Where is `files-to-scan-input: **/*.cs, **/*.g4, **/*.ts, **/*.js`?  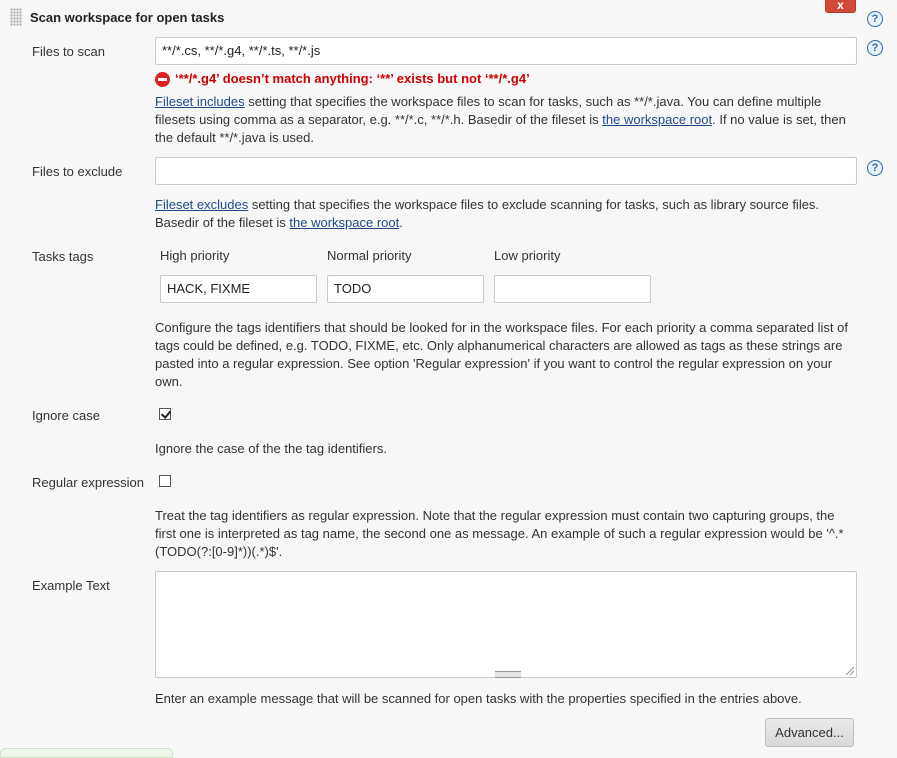 files-to-scan-input: **/*.cs, **/*.g4, **/*.ts, **/*.js is located at coordinates (506, 51).